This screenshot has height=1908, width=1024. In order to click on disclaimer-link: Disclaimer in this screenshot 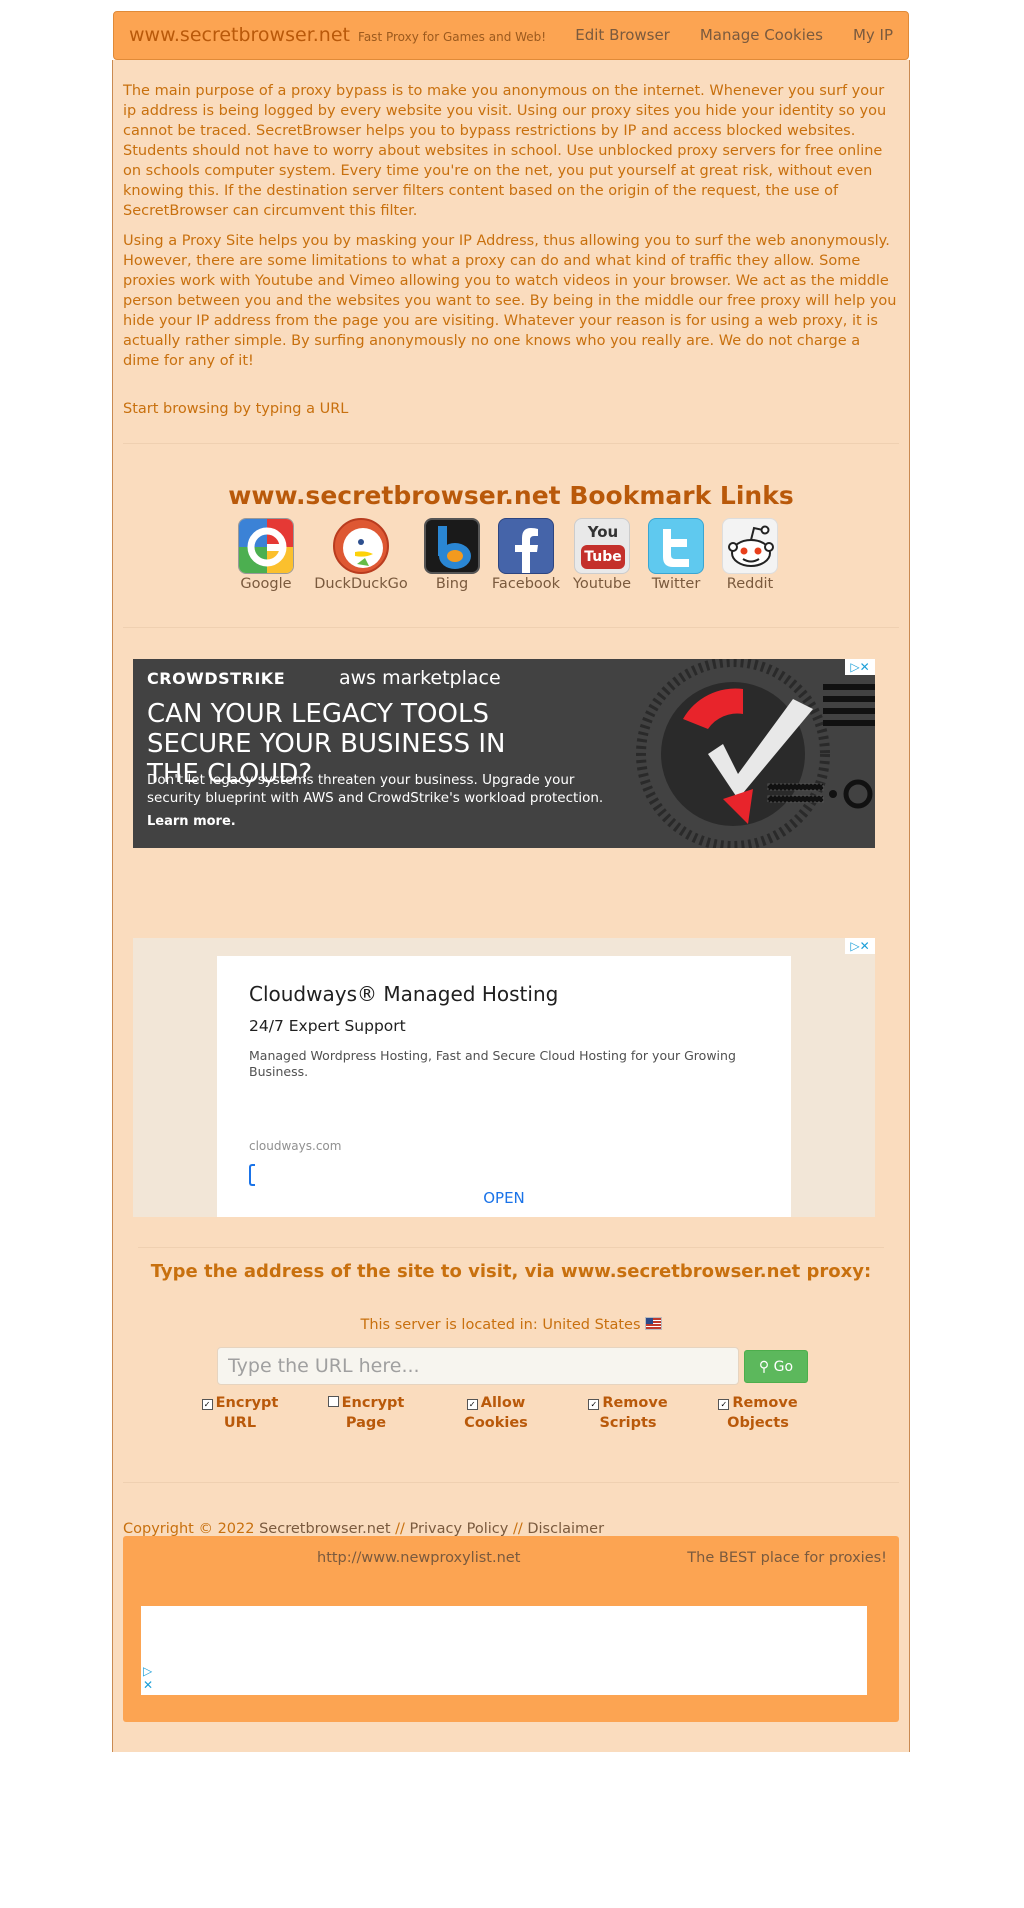, I will do `click(565, 1529)`.